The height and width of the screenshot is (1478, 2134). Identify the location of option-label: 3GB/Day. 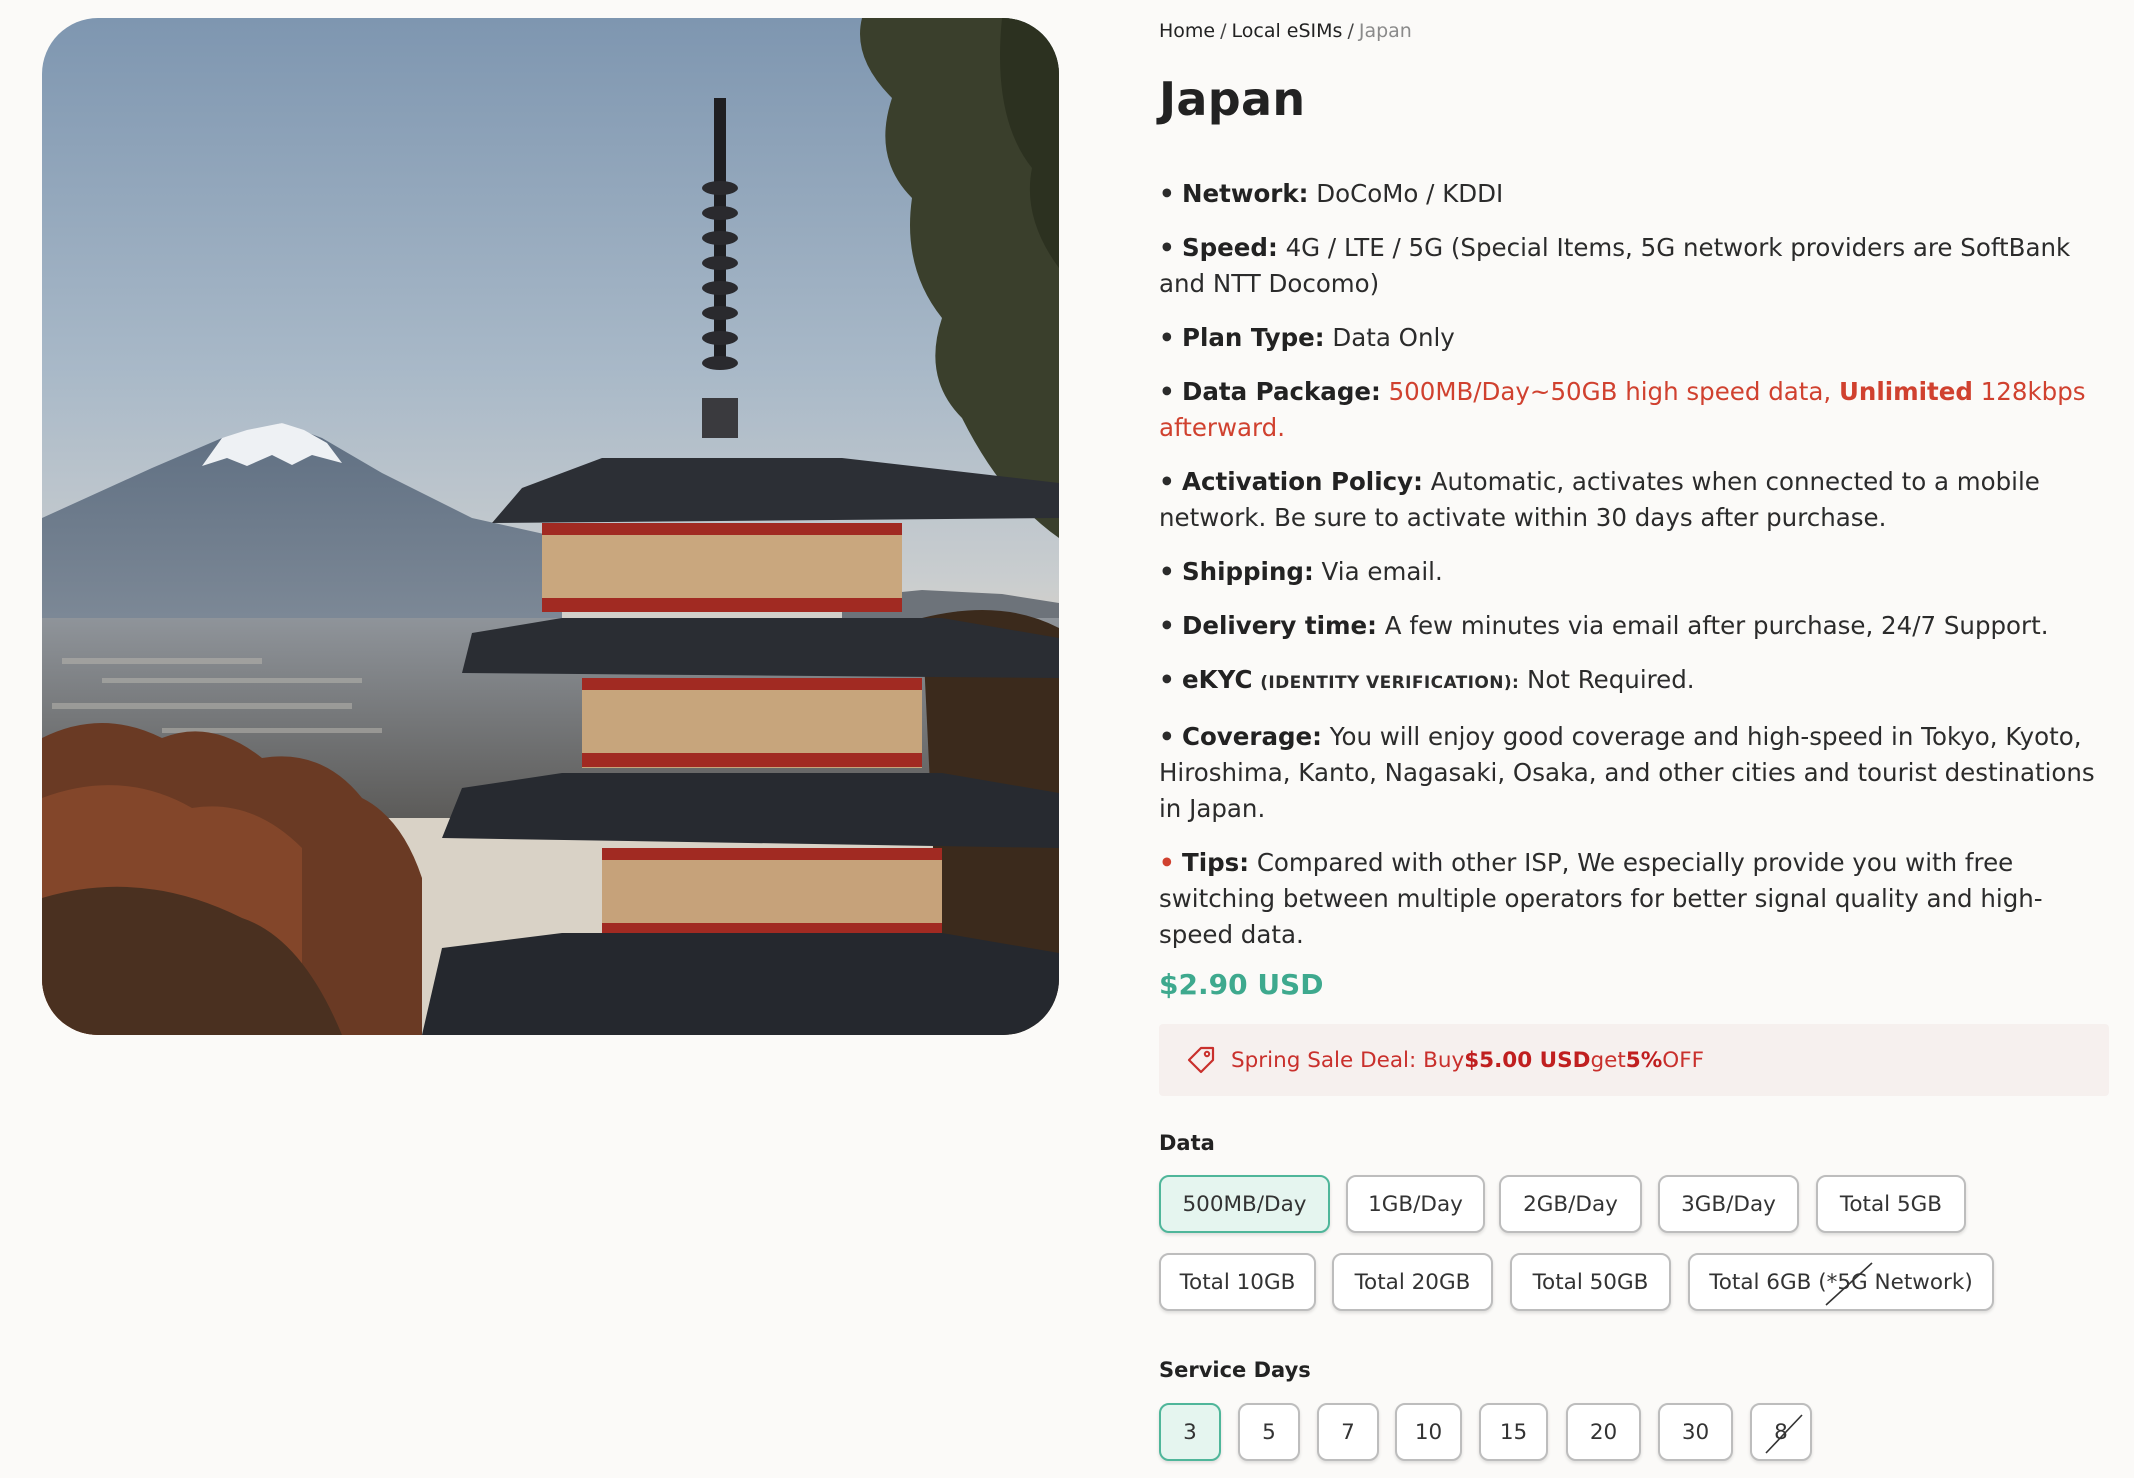
(1728, 1204).